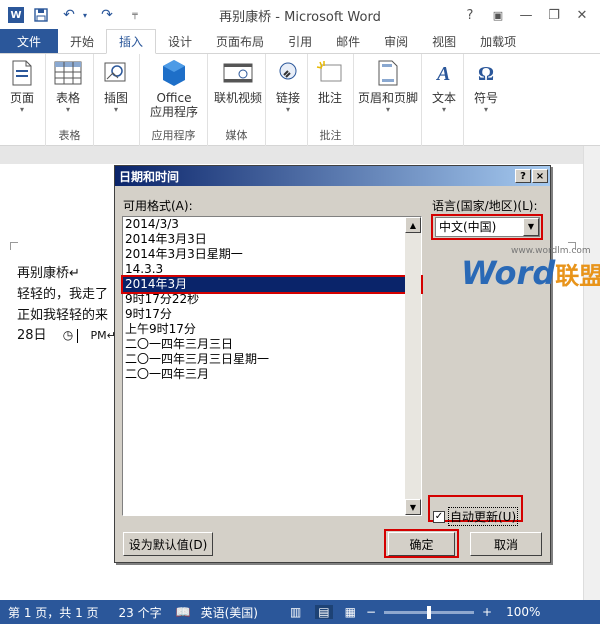  I want to click on cancel-button: 取消, so click(506, 544).